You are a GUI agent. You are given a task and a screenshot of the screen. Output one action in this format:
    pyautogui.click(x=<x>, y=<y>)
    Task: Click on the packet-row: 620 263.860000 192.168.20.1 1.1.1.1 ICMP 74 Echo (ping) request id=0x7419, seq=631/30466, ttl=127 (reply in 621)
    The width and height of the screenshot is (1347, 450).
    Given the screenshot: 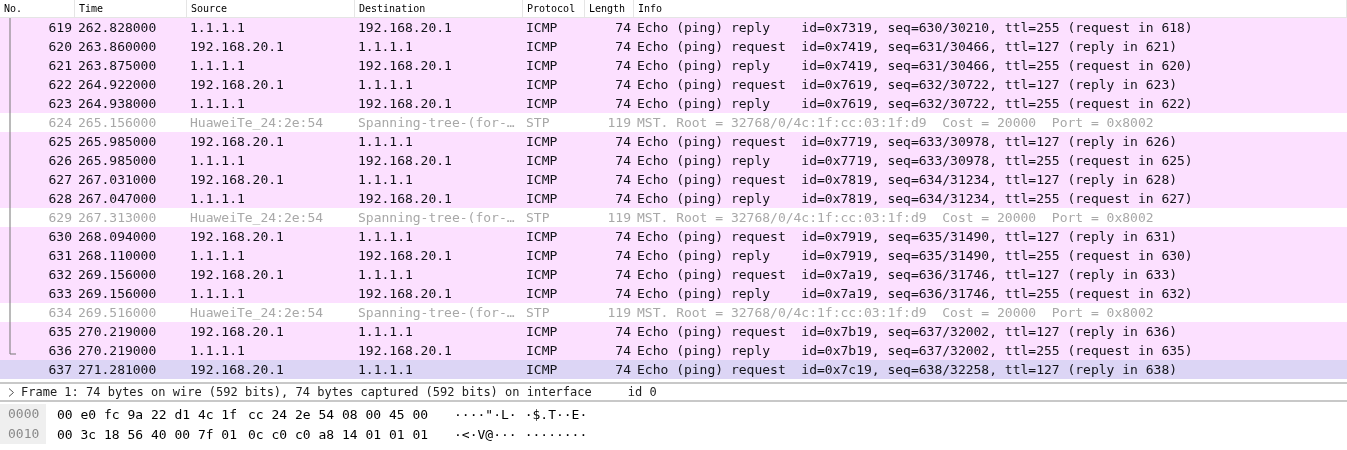 What is the action you would take?
    pyautogui.click(x=673, y=46)
    